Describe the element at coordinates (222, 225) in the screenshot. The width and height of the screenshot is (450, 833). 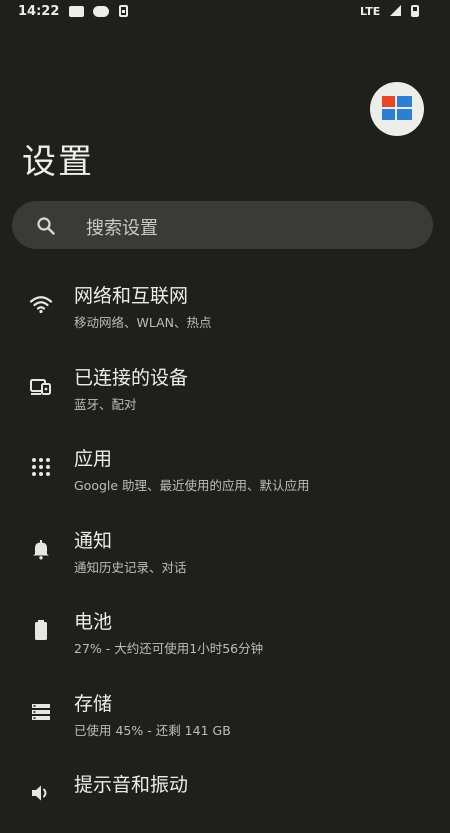
I see `search-input: 搜索设置` at that location.